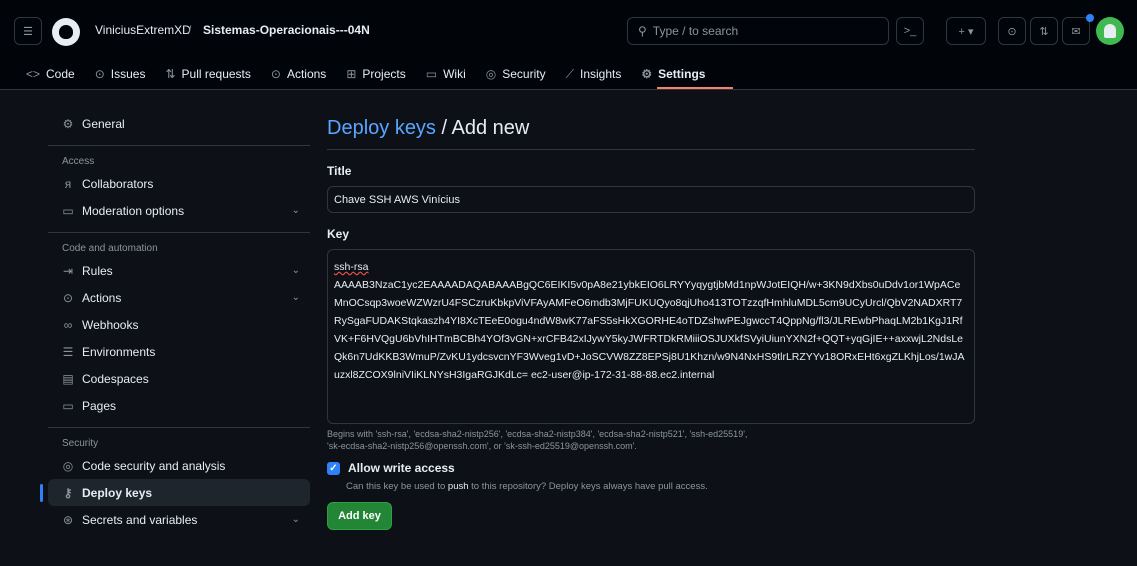 The width and height of the screenshot is (1137, 566). Describe the element at coordinates (133, 210) in the screenshot. I see `sidebar-item-label: Moderation options` at that location.